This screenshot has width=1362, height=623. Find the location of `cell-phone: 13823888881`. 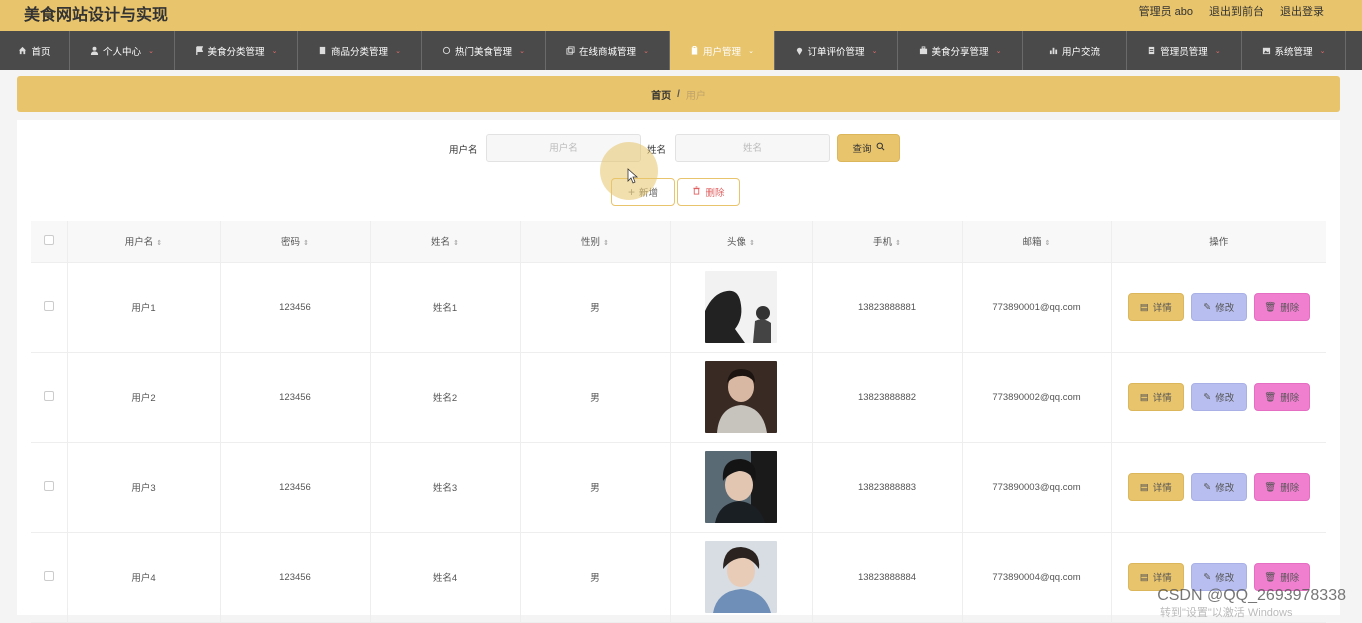

cell-phone: 13823888881 is located at coordinates (887, 307).